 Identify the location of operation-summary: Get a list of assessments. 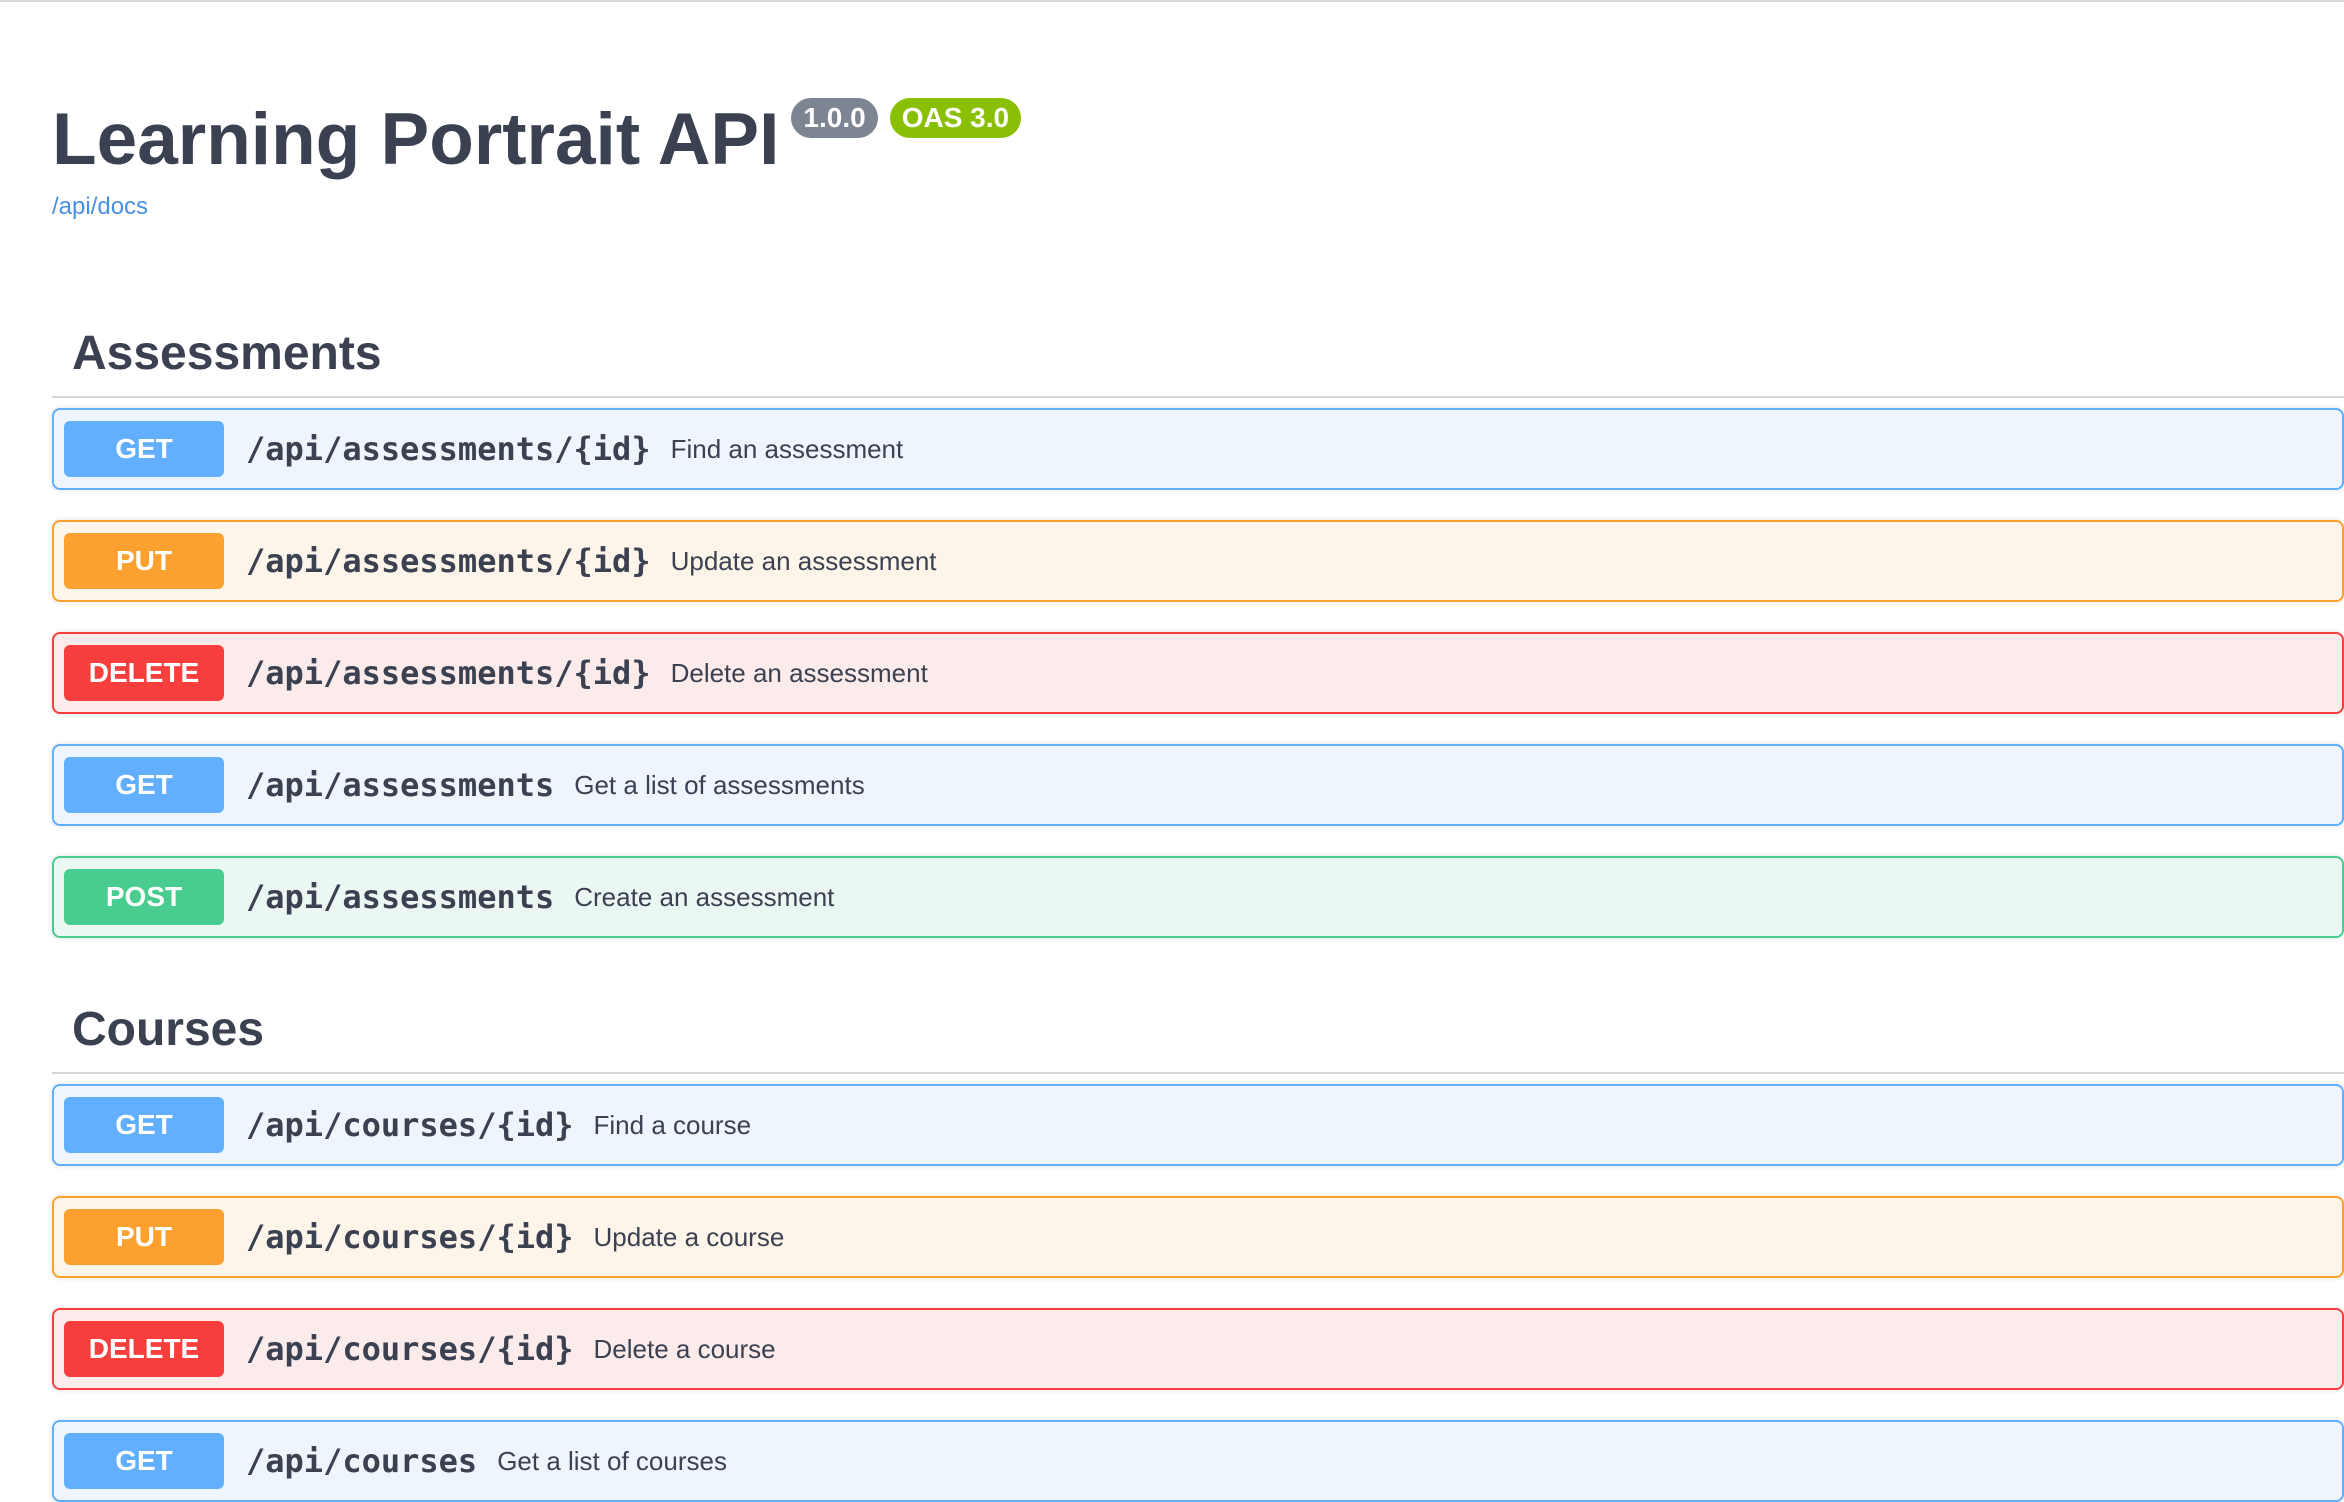
(719, 784).